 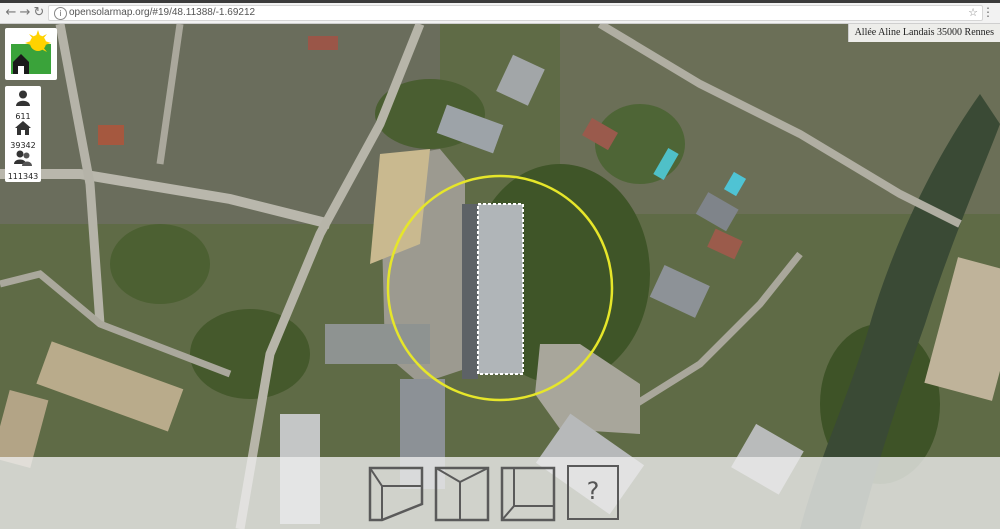 I want to click on address-label: Allée Aline Landais 35000 Rennes, so click(x=923, y=33).